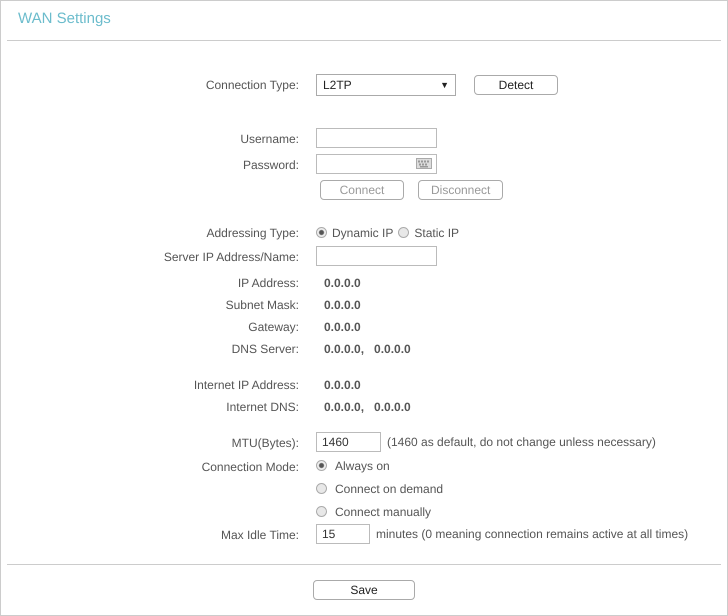 This screenshot has width=728, height=616. I want to click on password-field, so click(376, 164).